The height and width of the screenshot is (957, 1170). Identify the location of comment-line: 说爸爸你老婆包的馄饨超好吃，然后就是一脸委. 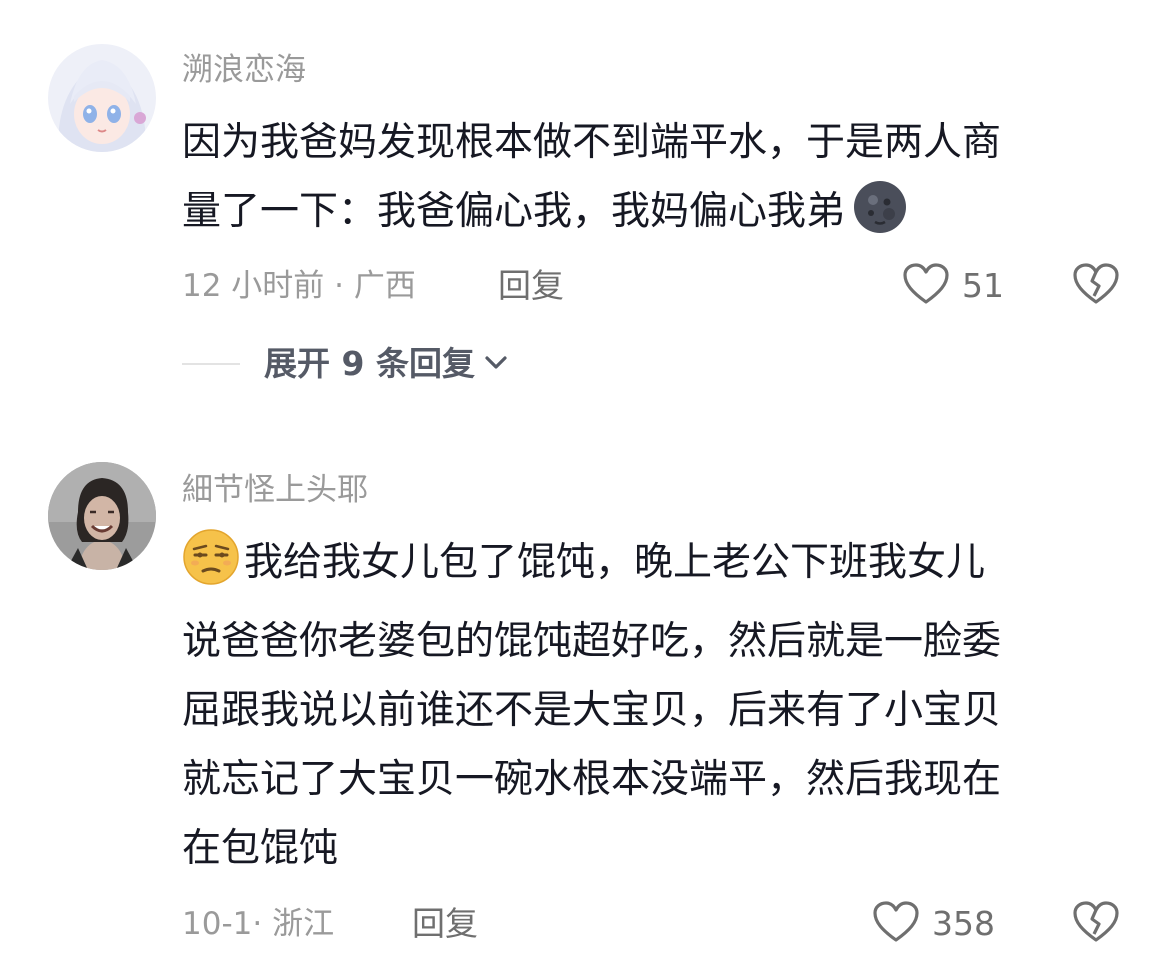
(592, 641).